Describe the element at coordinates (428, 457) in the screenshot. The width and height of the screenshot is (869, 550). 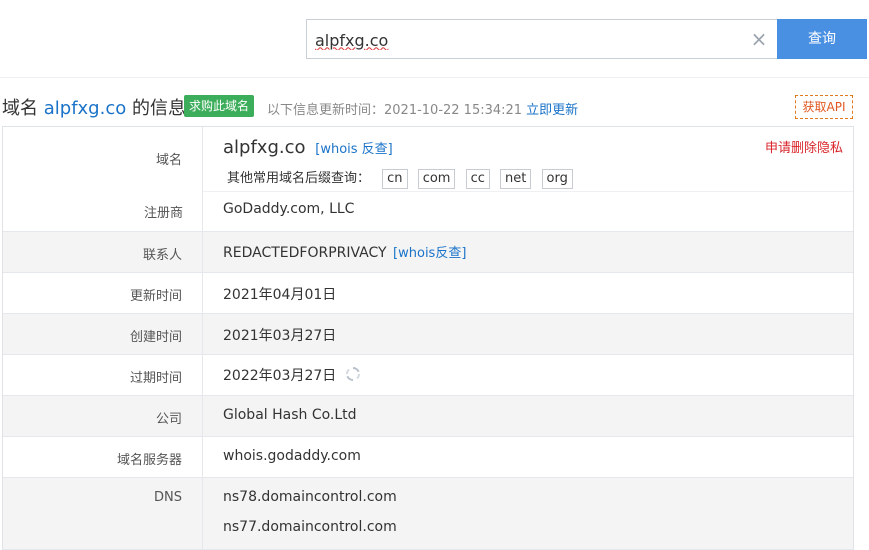
I see `table-row-whois-server: 域名服务器 whois.godaddy.com` at that location.